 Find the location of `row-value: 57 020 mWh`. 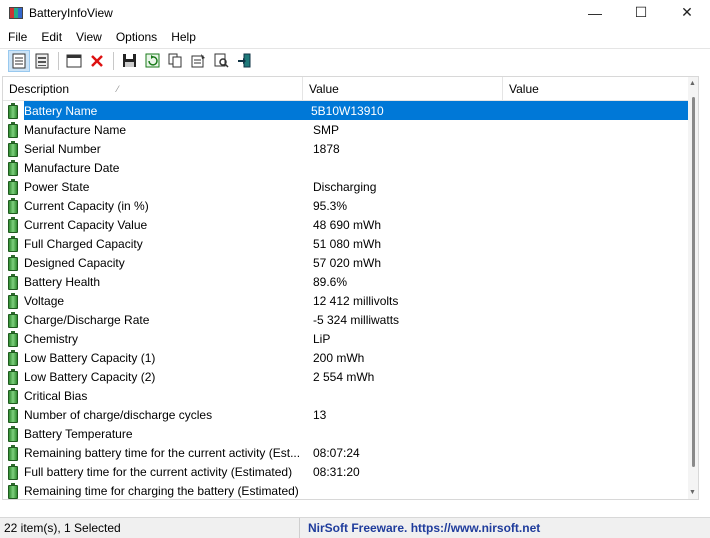

row-value: 57 020 mWh is located at coordinates (347, 262).